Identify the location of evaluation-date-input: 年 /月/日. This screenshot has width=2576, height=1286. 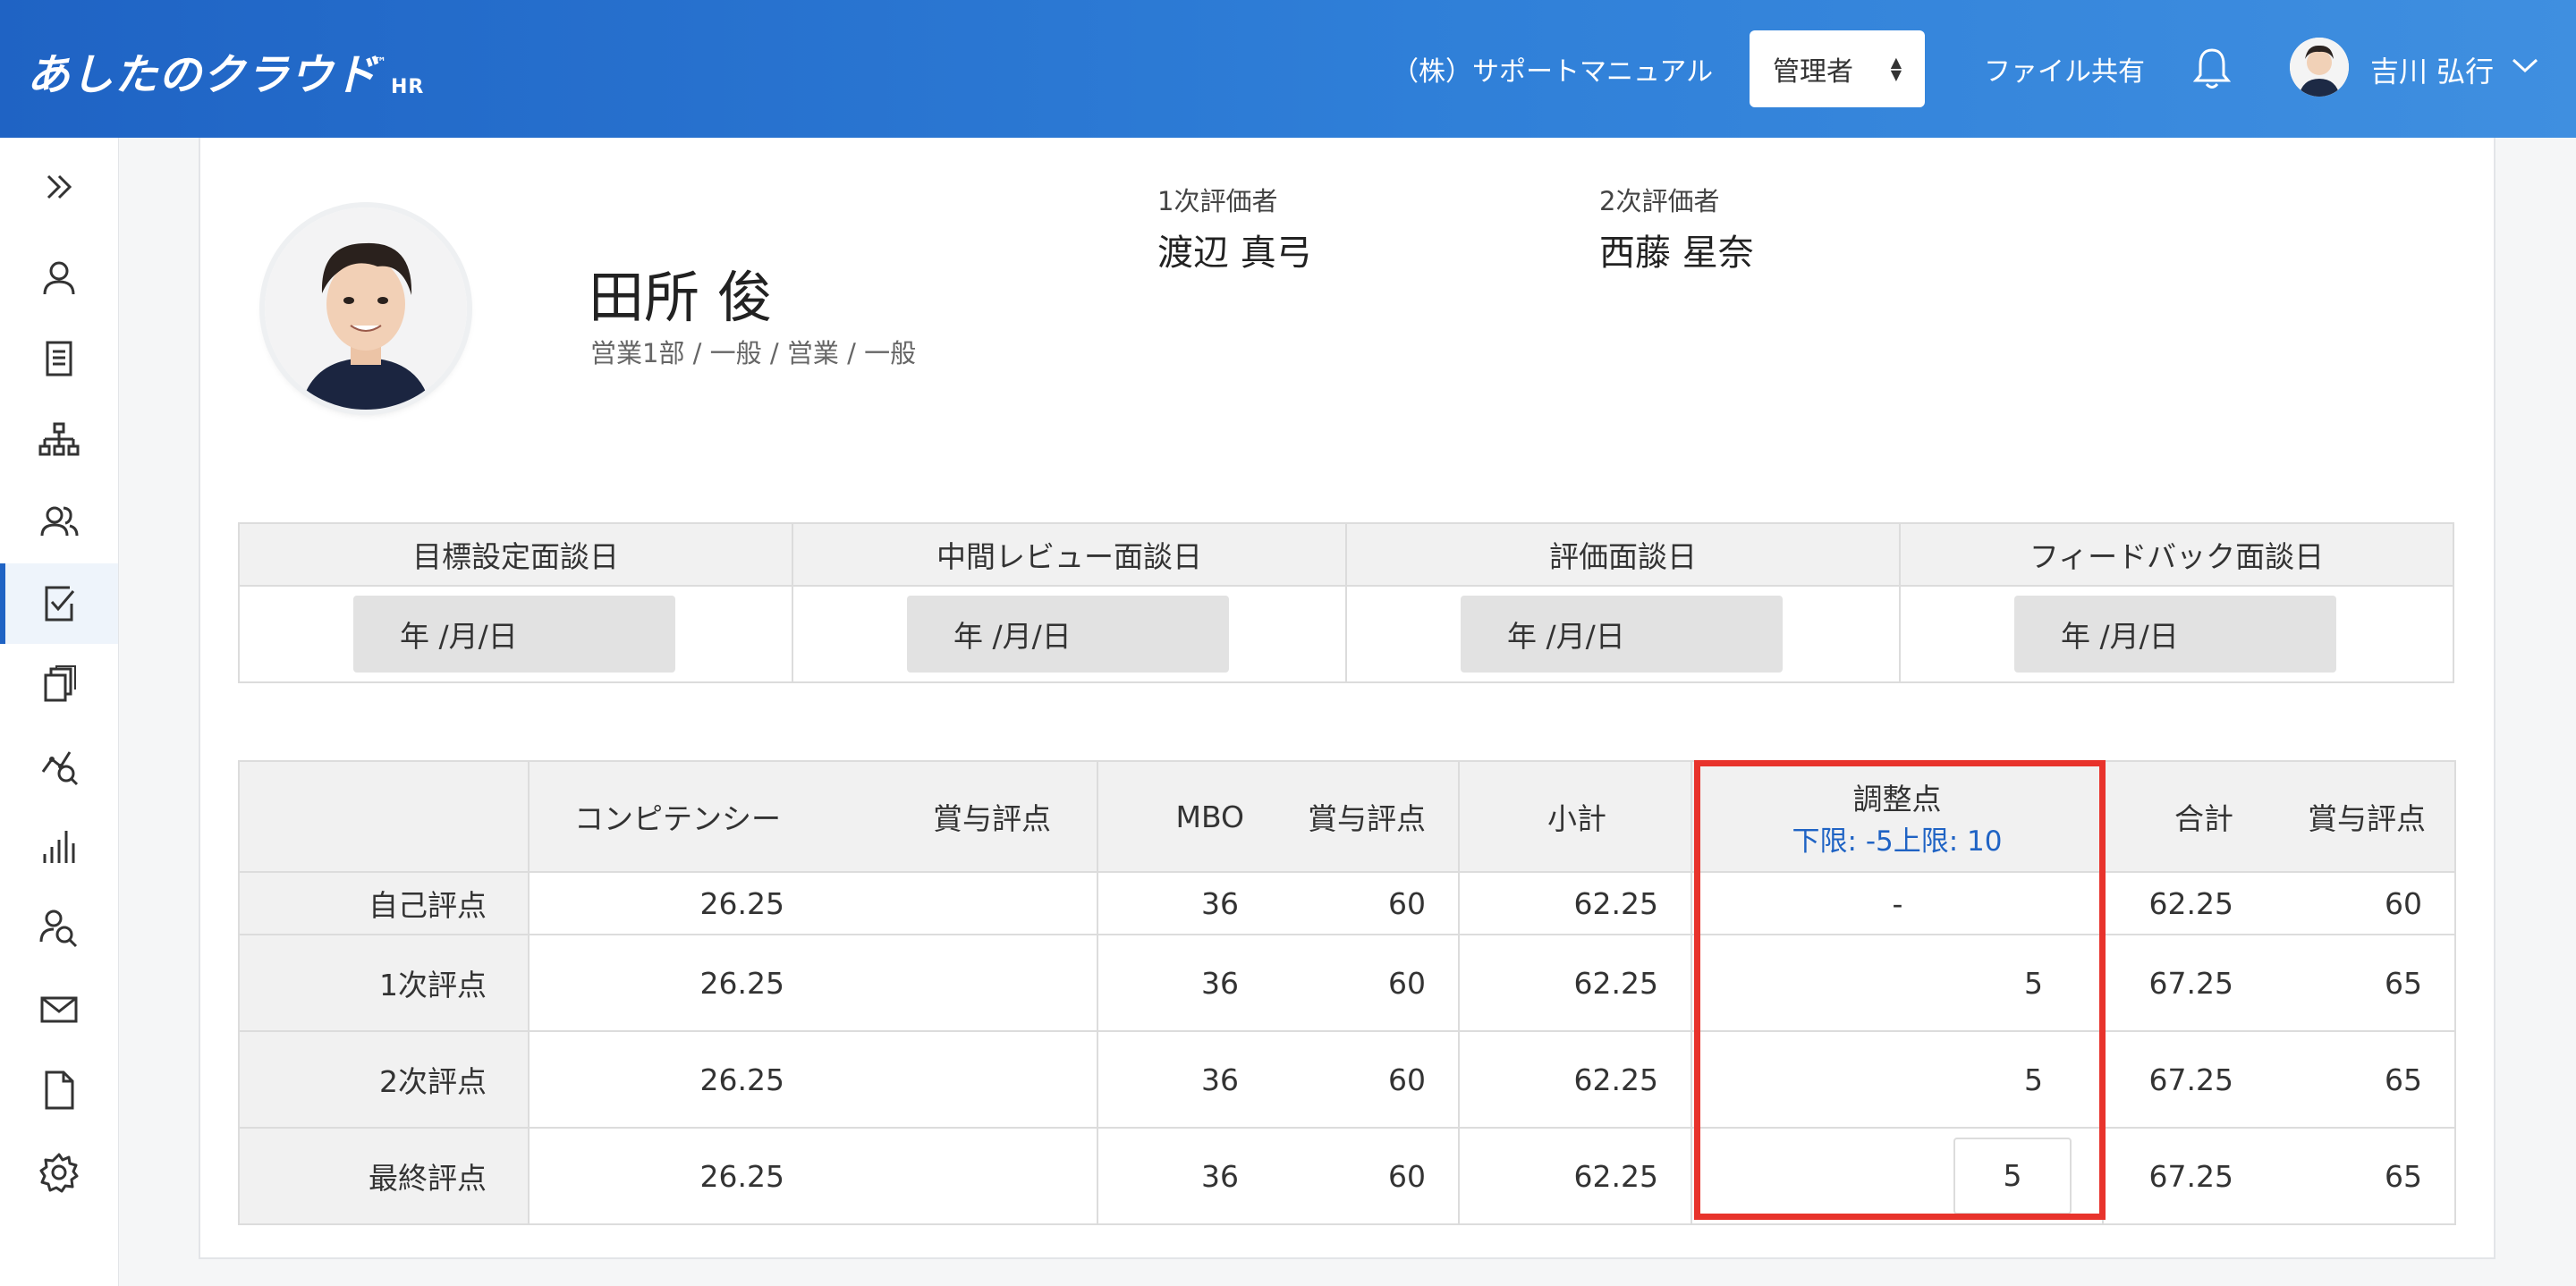
(1622, 634).